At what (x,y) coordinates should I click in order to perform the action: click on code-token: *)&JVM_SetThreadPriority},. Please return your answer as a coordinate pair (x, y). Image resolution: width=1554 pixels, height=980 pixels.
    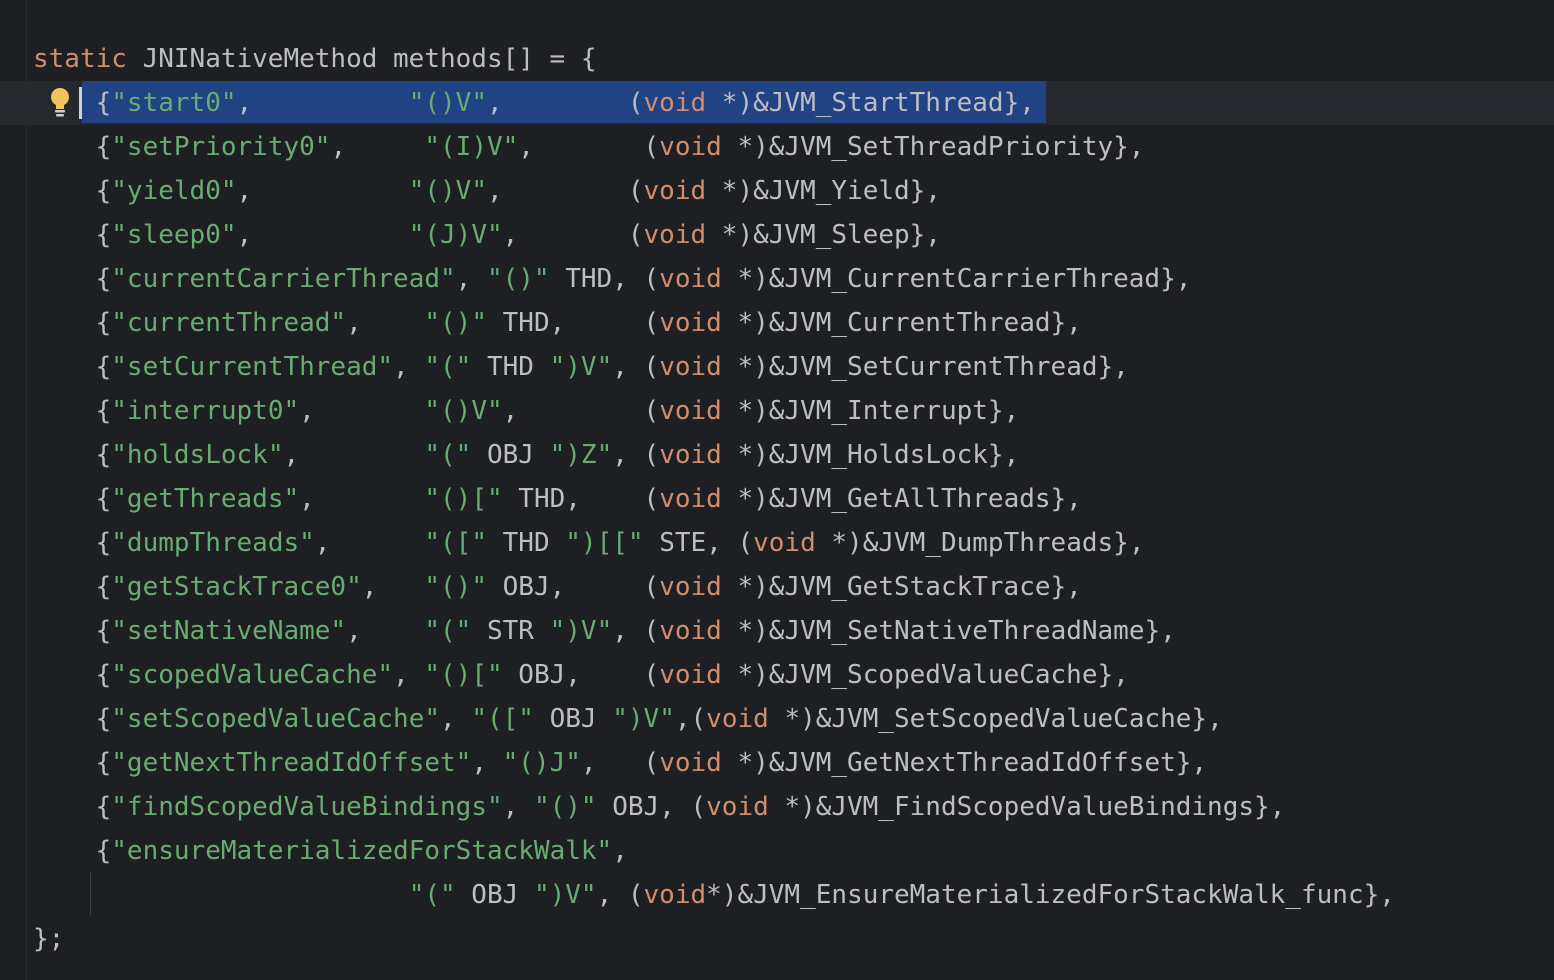
    Looking at the image, I should click on (933, 147).